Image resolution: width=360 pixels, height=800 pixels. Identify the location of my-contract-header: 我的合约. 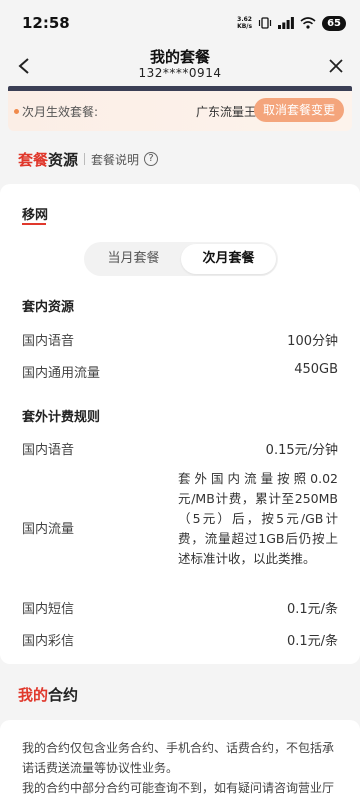
(48, 694).